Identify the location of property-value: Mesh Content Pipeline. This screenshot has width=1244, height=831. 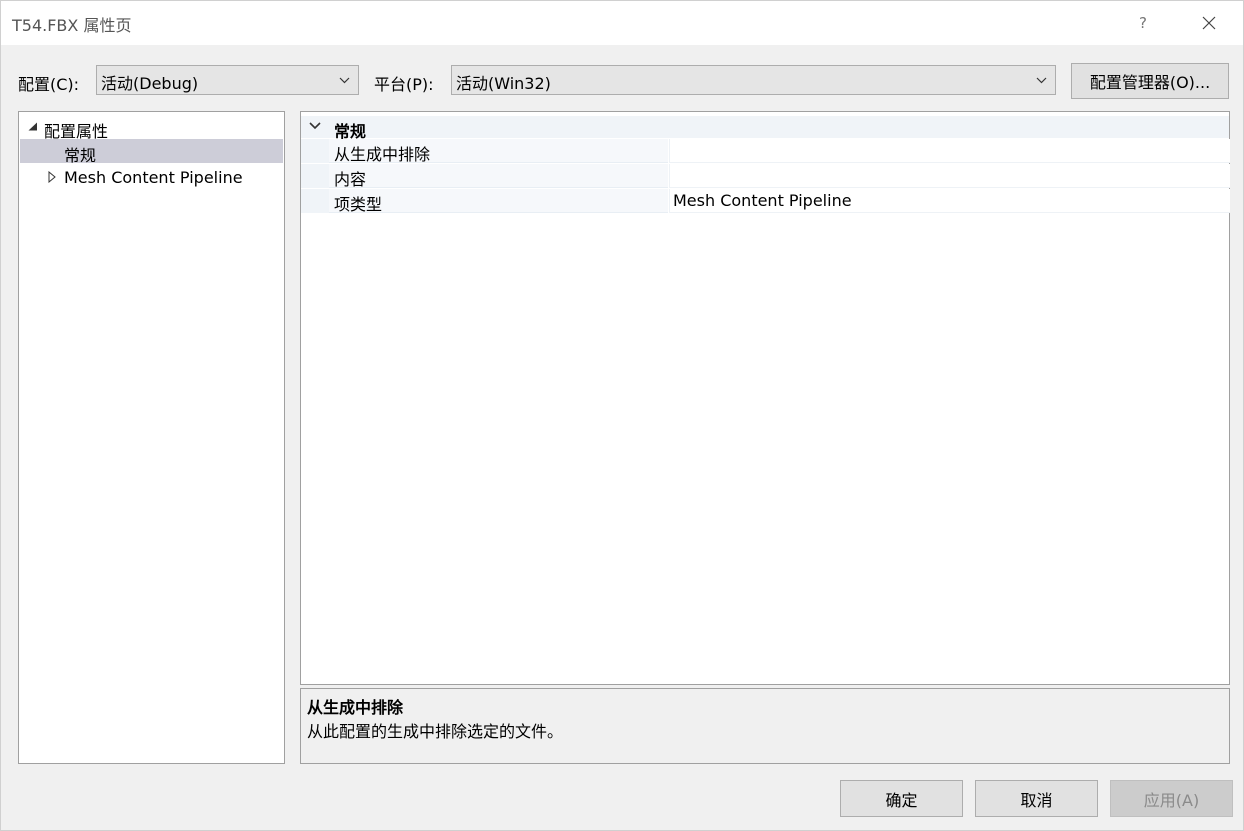
(949, 201).